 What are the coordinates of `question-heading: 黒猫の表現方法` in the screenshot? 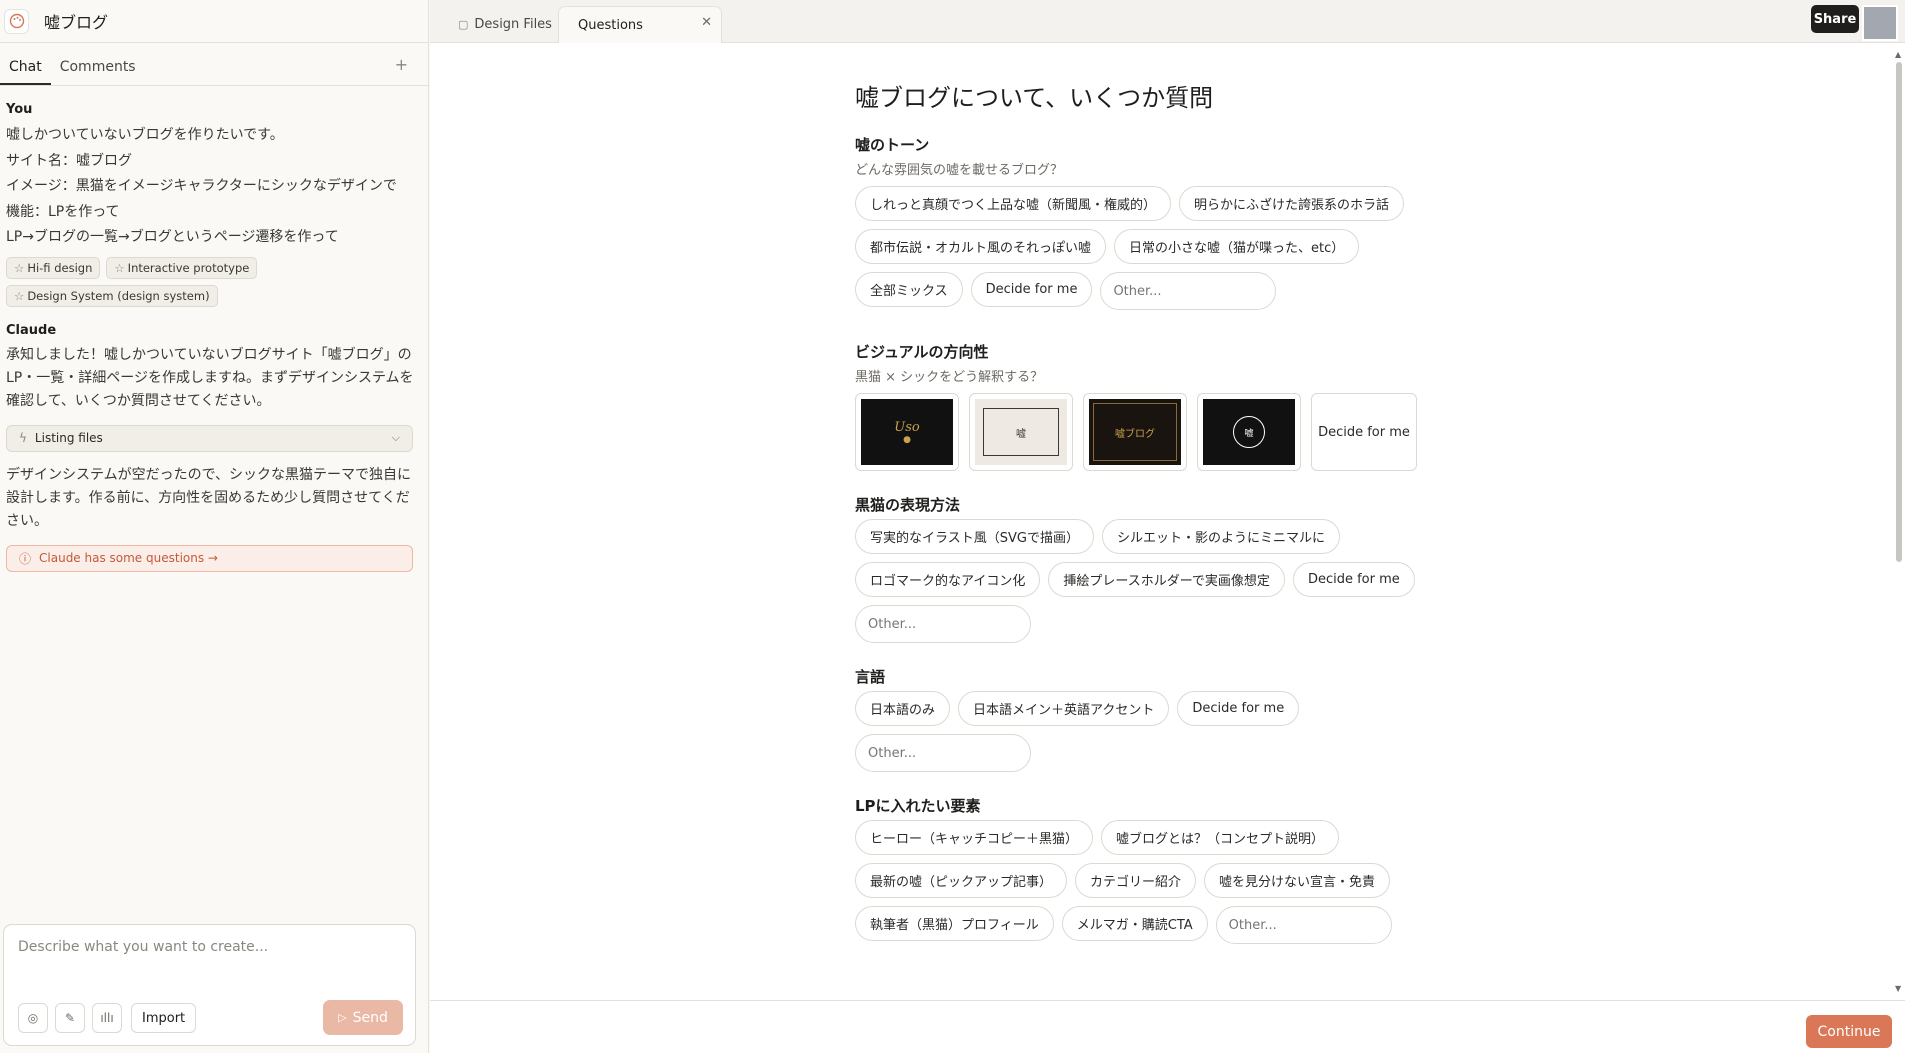 It's located at (908, 505).